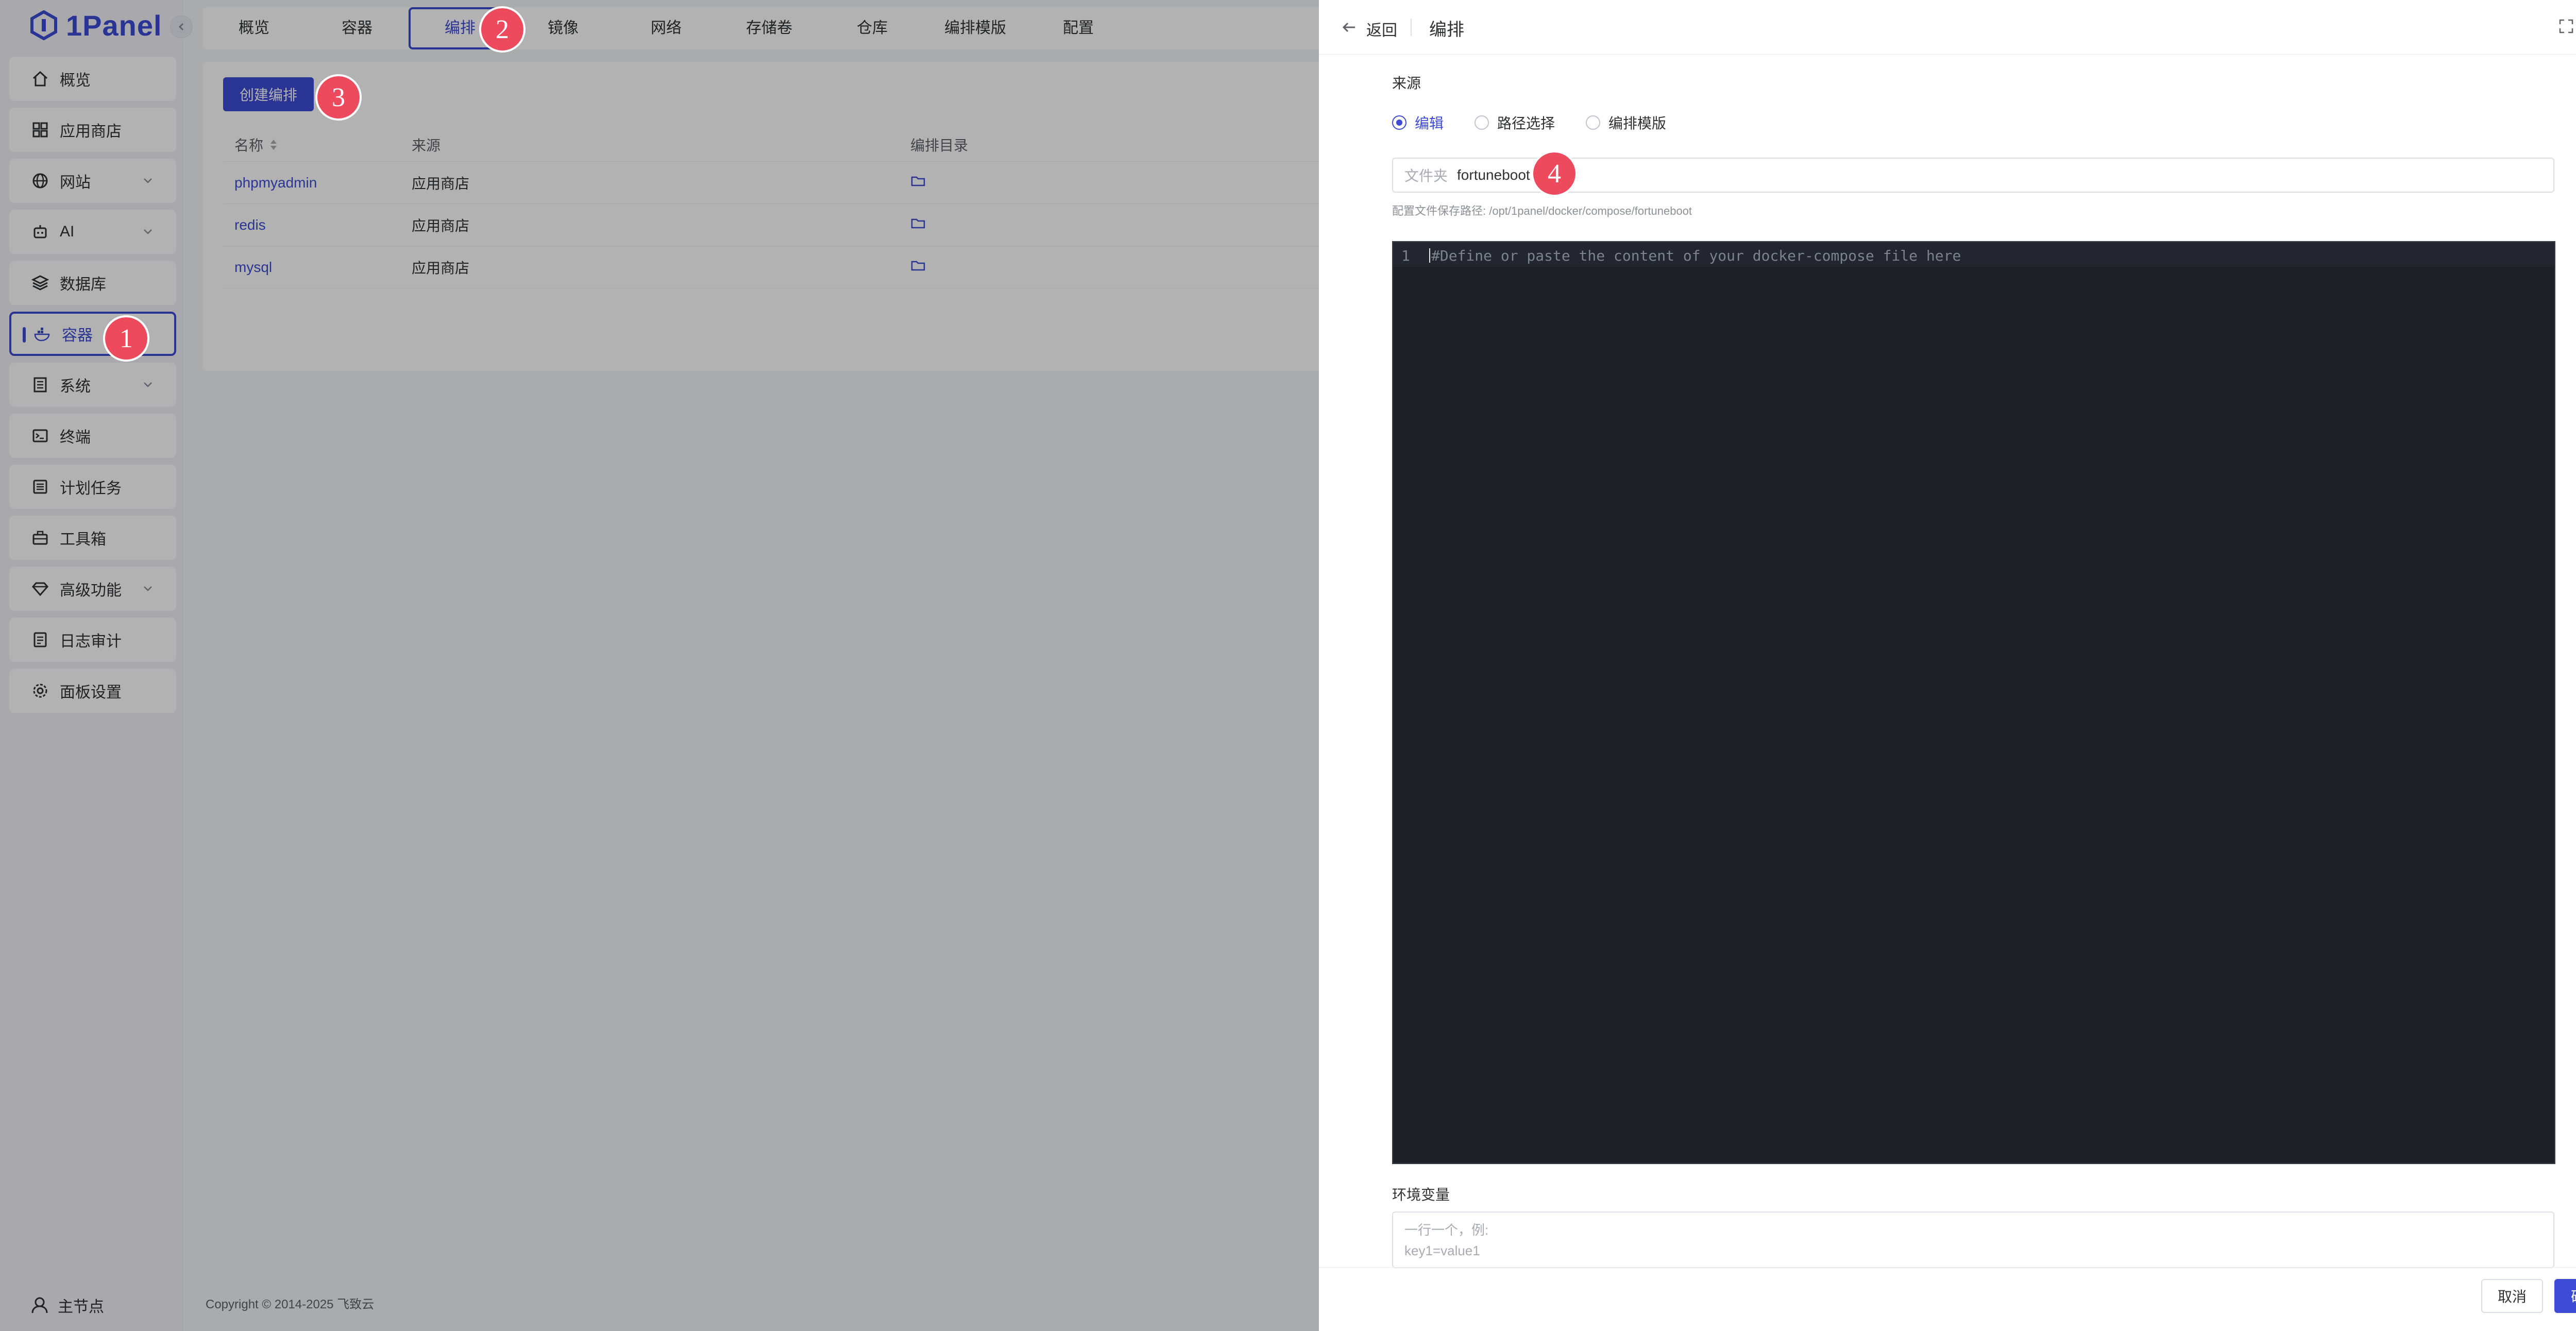 Image resolution: width=2576 pixels, height=1331 pixels. Describe the element at coordinates (2566, 26) in the screenshot. I see `fullscreen-icon` at that location.